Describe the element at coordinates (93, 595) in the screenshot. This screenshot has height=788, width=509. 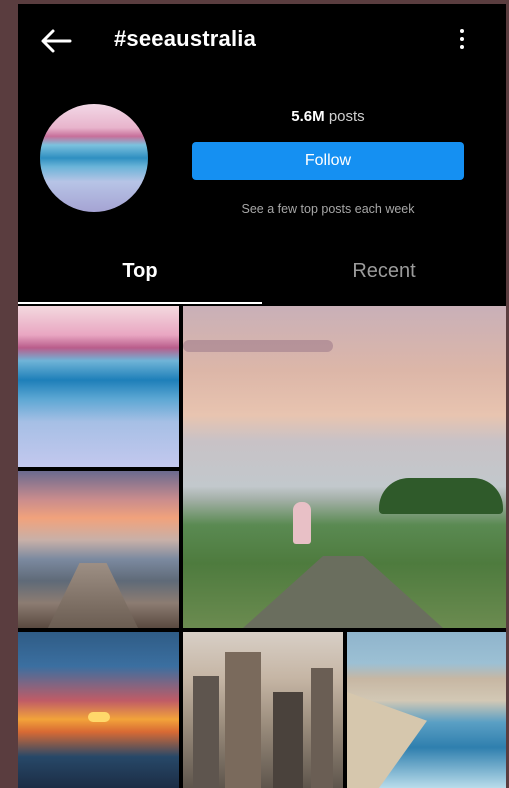
I see `pier-shape` at that location.